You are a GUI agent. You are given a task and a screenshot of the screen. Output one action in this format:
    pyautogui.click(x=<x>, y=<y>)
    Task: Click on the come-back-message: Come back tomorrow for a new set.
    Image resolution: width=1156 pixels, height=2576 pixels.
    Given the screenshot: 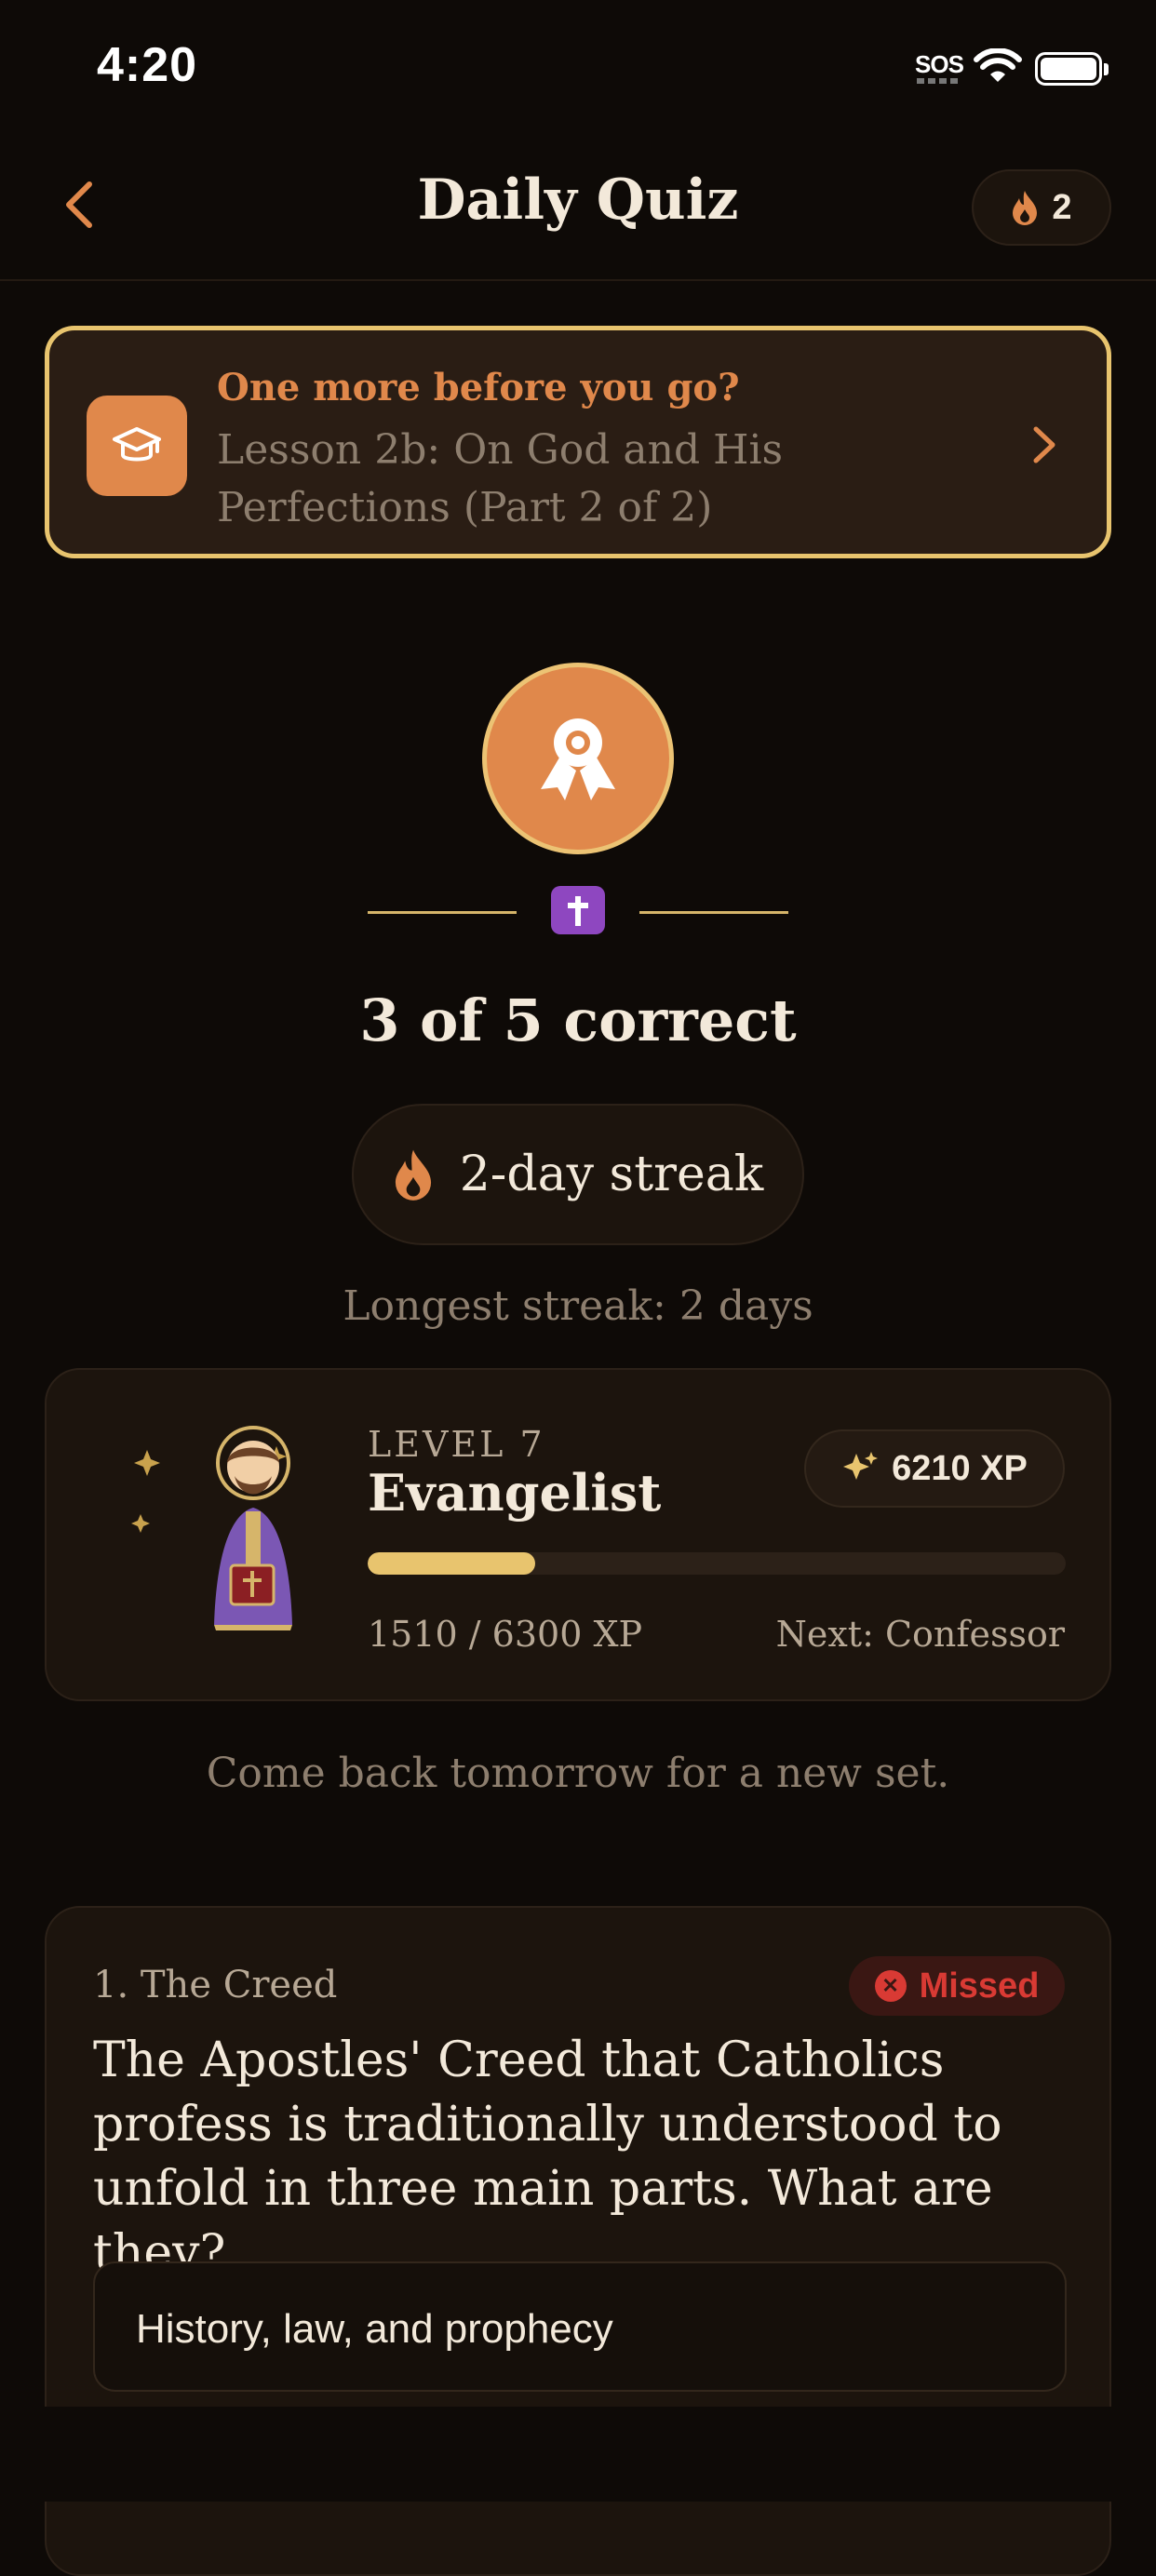 What is the action you would take?
    pyautogui.click(x=578, y=1773)
    